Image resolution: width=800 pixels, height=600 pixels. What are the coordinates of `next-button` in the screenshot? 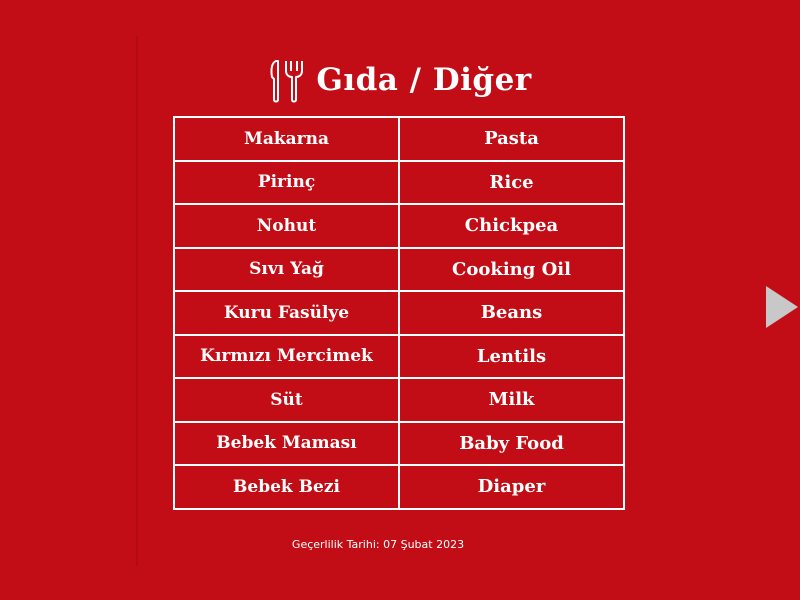 It's located at (782, 307).